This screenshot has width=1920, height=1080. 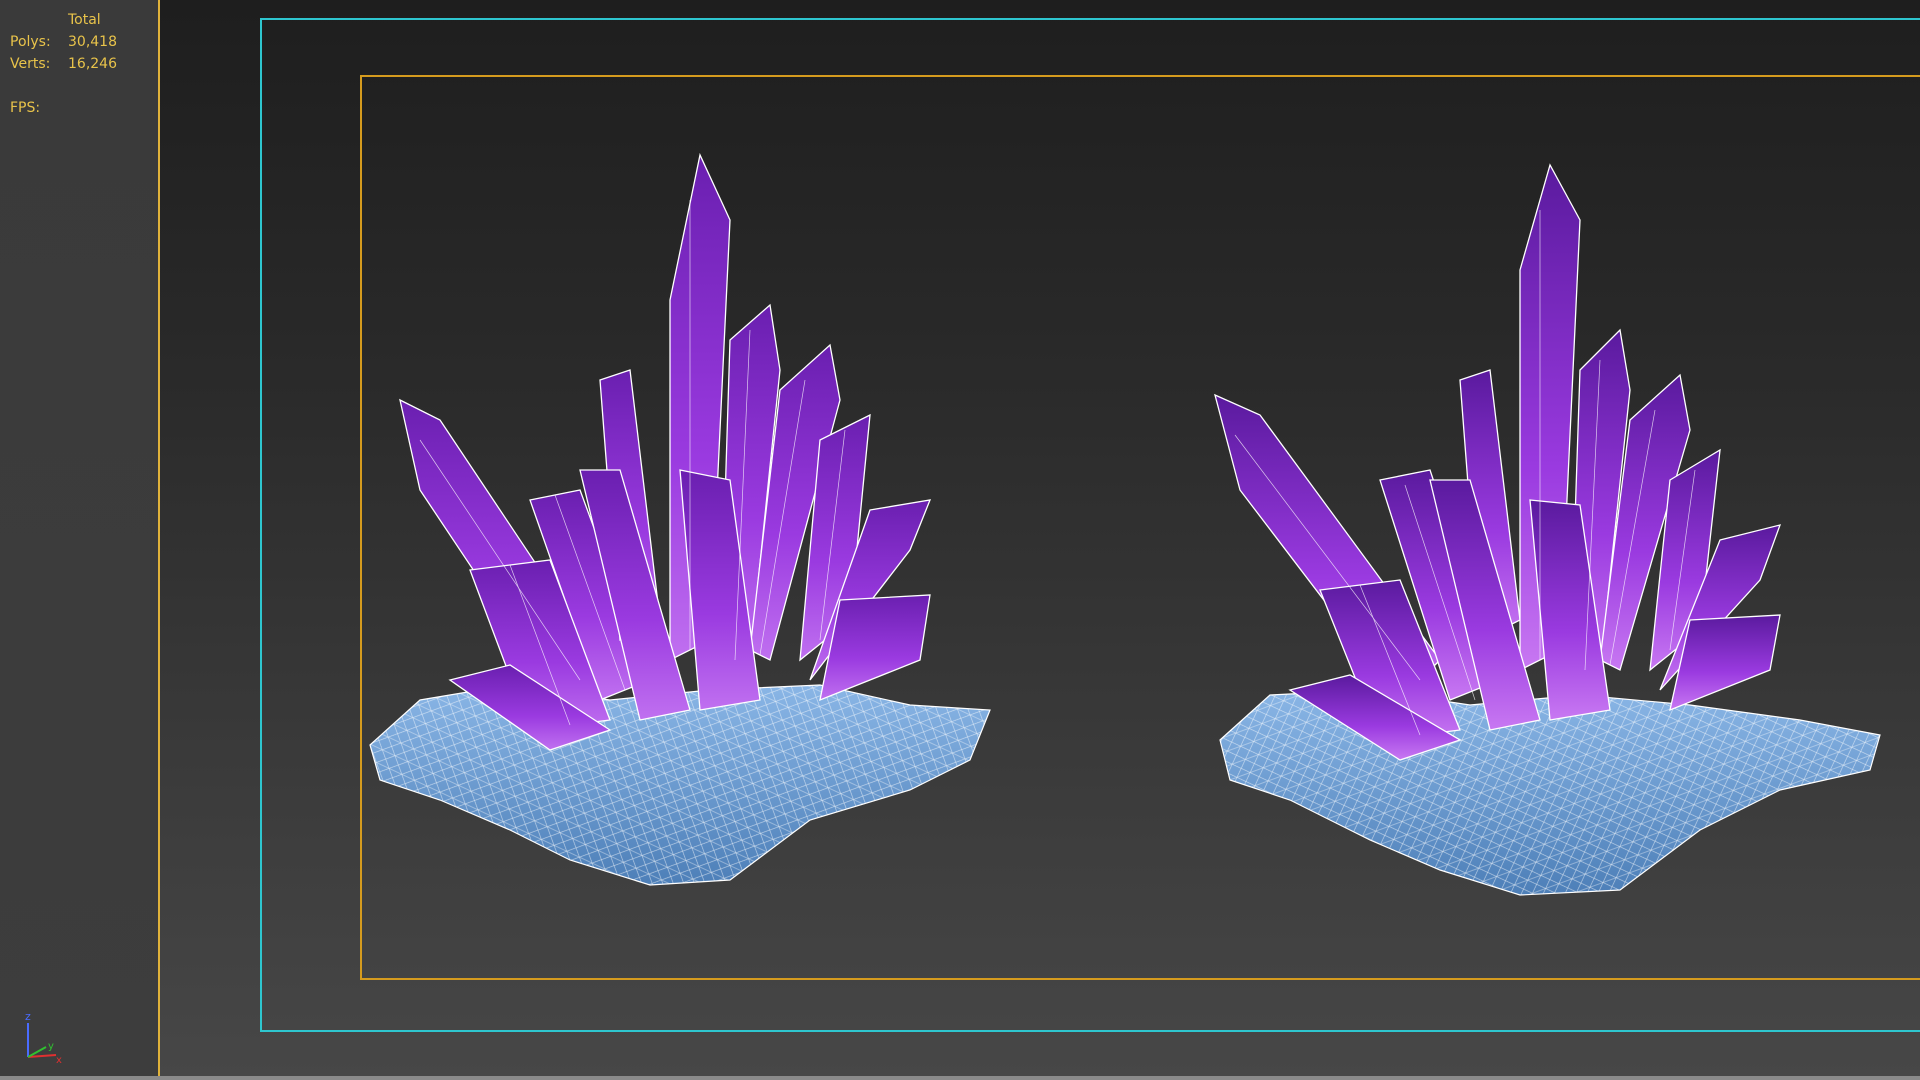 What do you see at coordinates (63, 42) in the screenshot?
I see `stats-polys-row: Polys: 30,418` at bounding box center [63, 42].